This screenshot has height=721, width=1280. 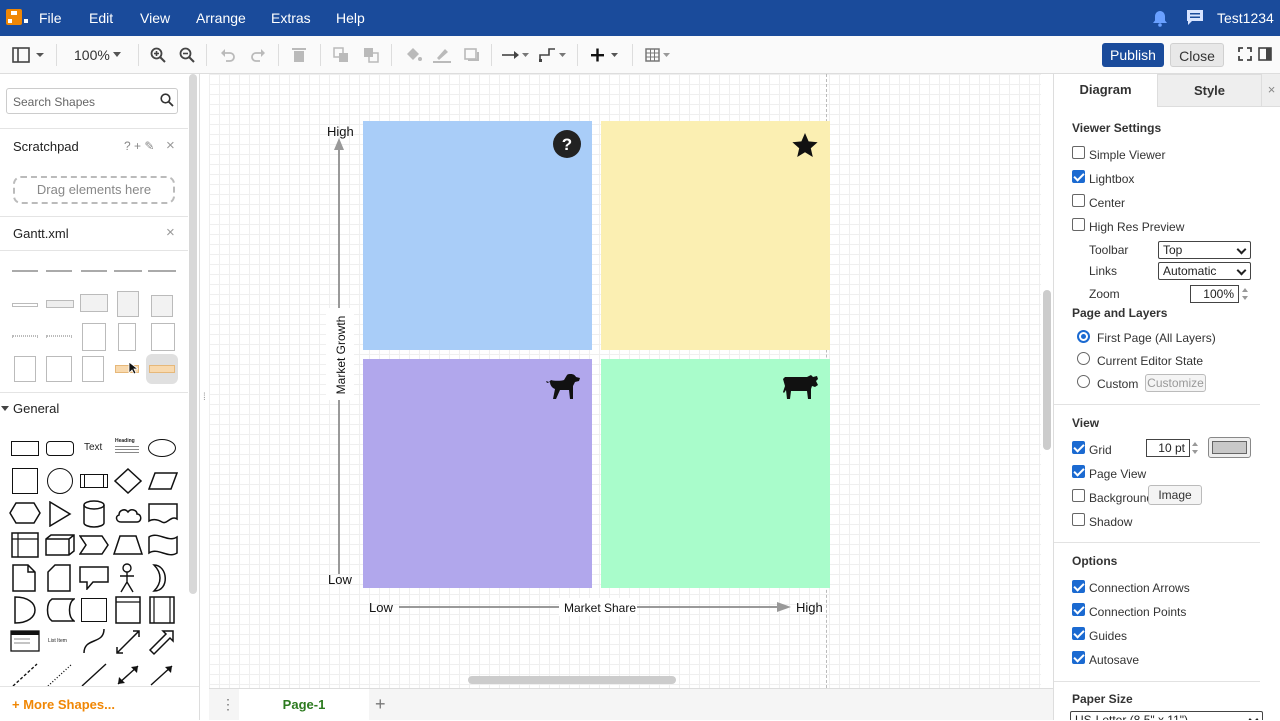 What do you see at coordinates (25, 448) in the screenshot?
I see `rectangle-shape` at bounding box center [25, 448].